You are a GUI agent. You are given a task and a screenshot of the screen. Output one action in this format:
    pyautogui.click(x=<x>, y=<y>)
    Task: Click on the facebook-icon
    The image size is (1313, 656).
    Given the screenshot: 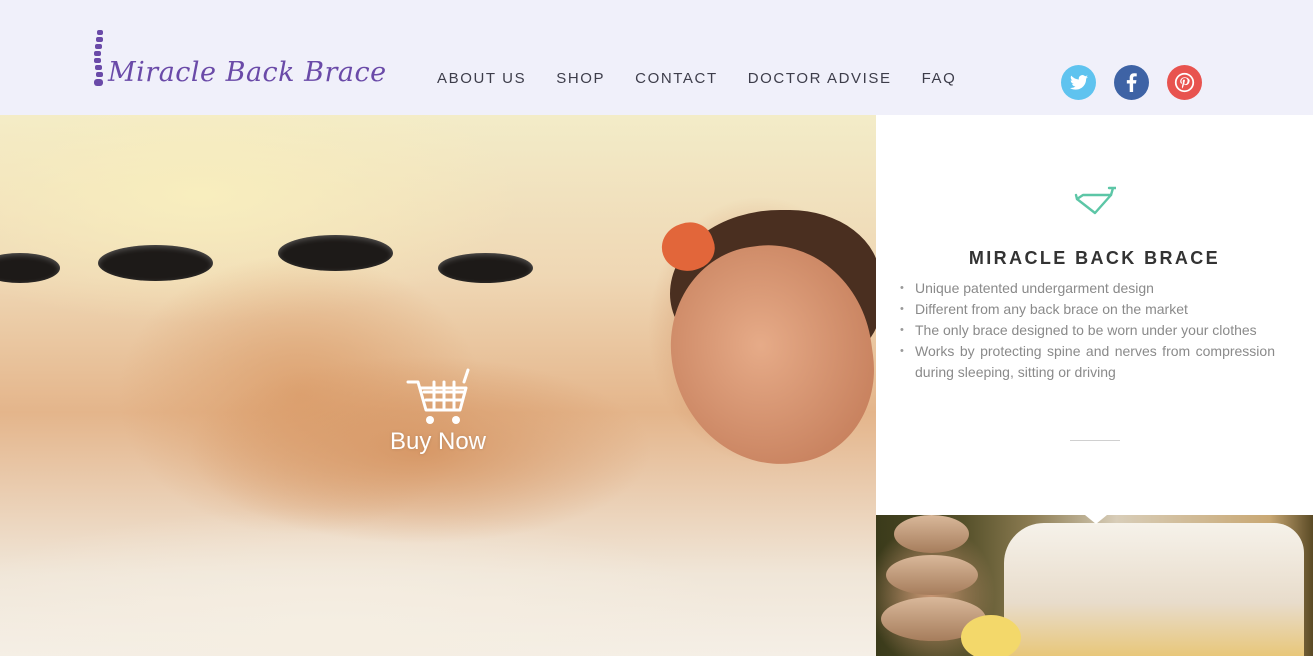 What is the action you would take?
    pyautogui.click(x=1131, y=82)
    